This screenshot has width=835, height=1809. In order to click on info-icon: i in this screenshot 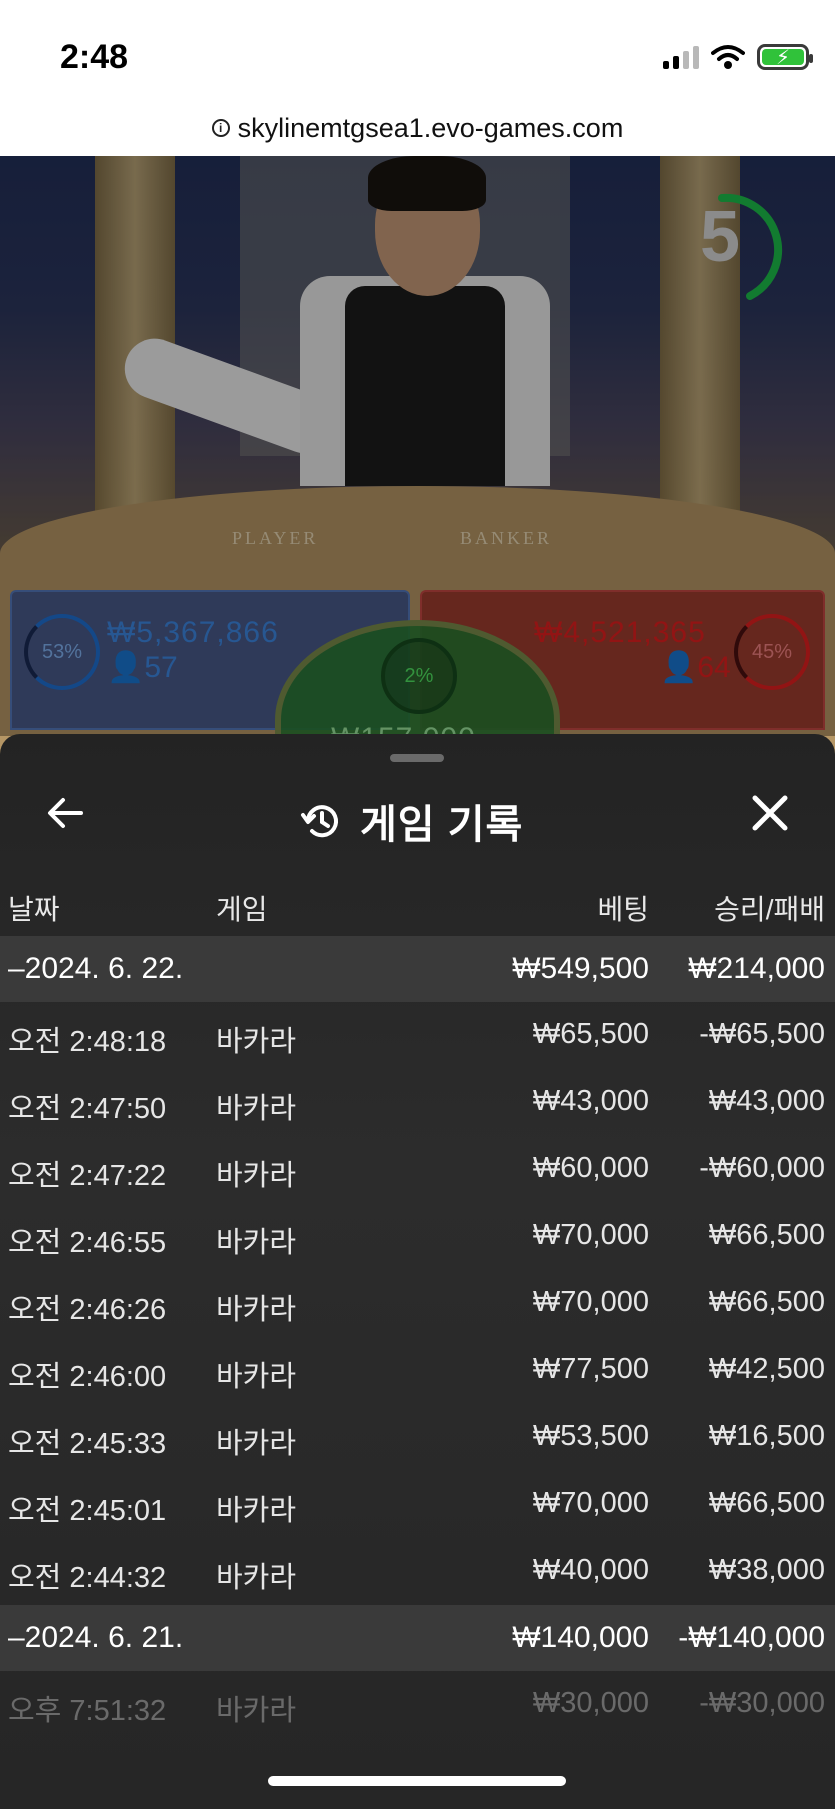, I will do `click(220, 128)`.